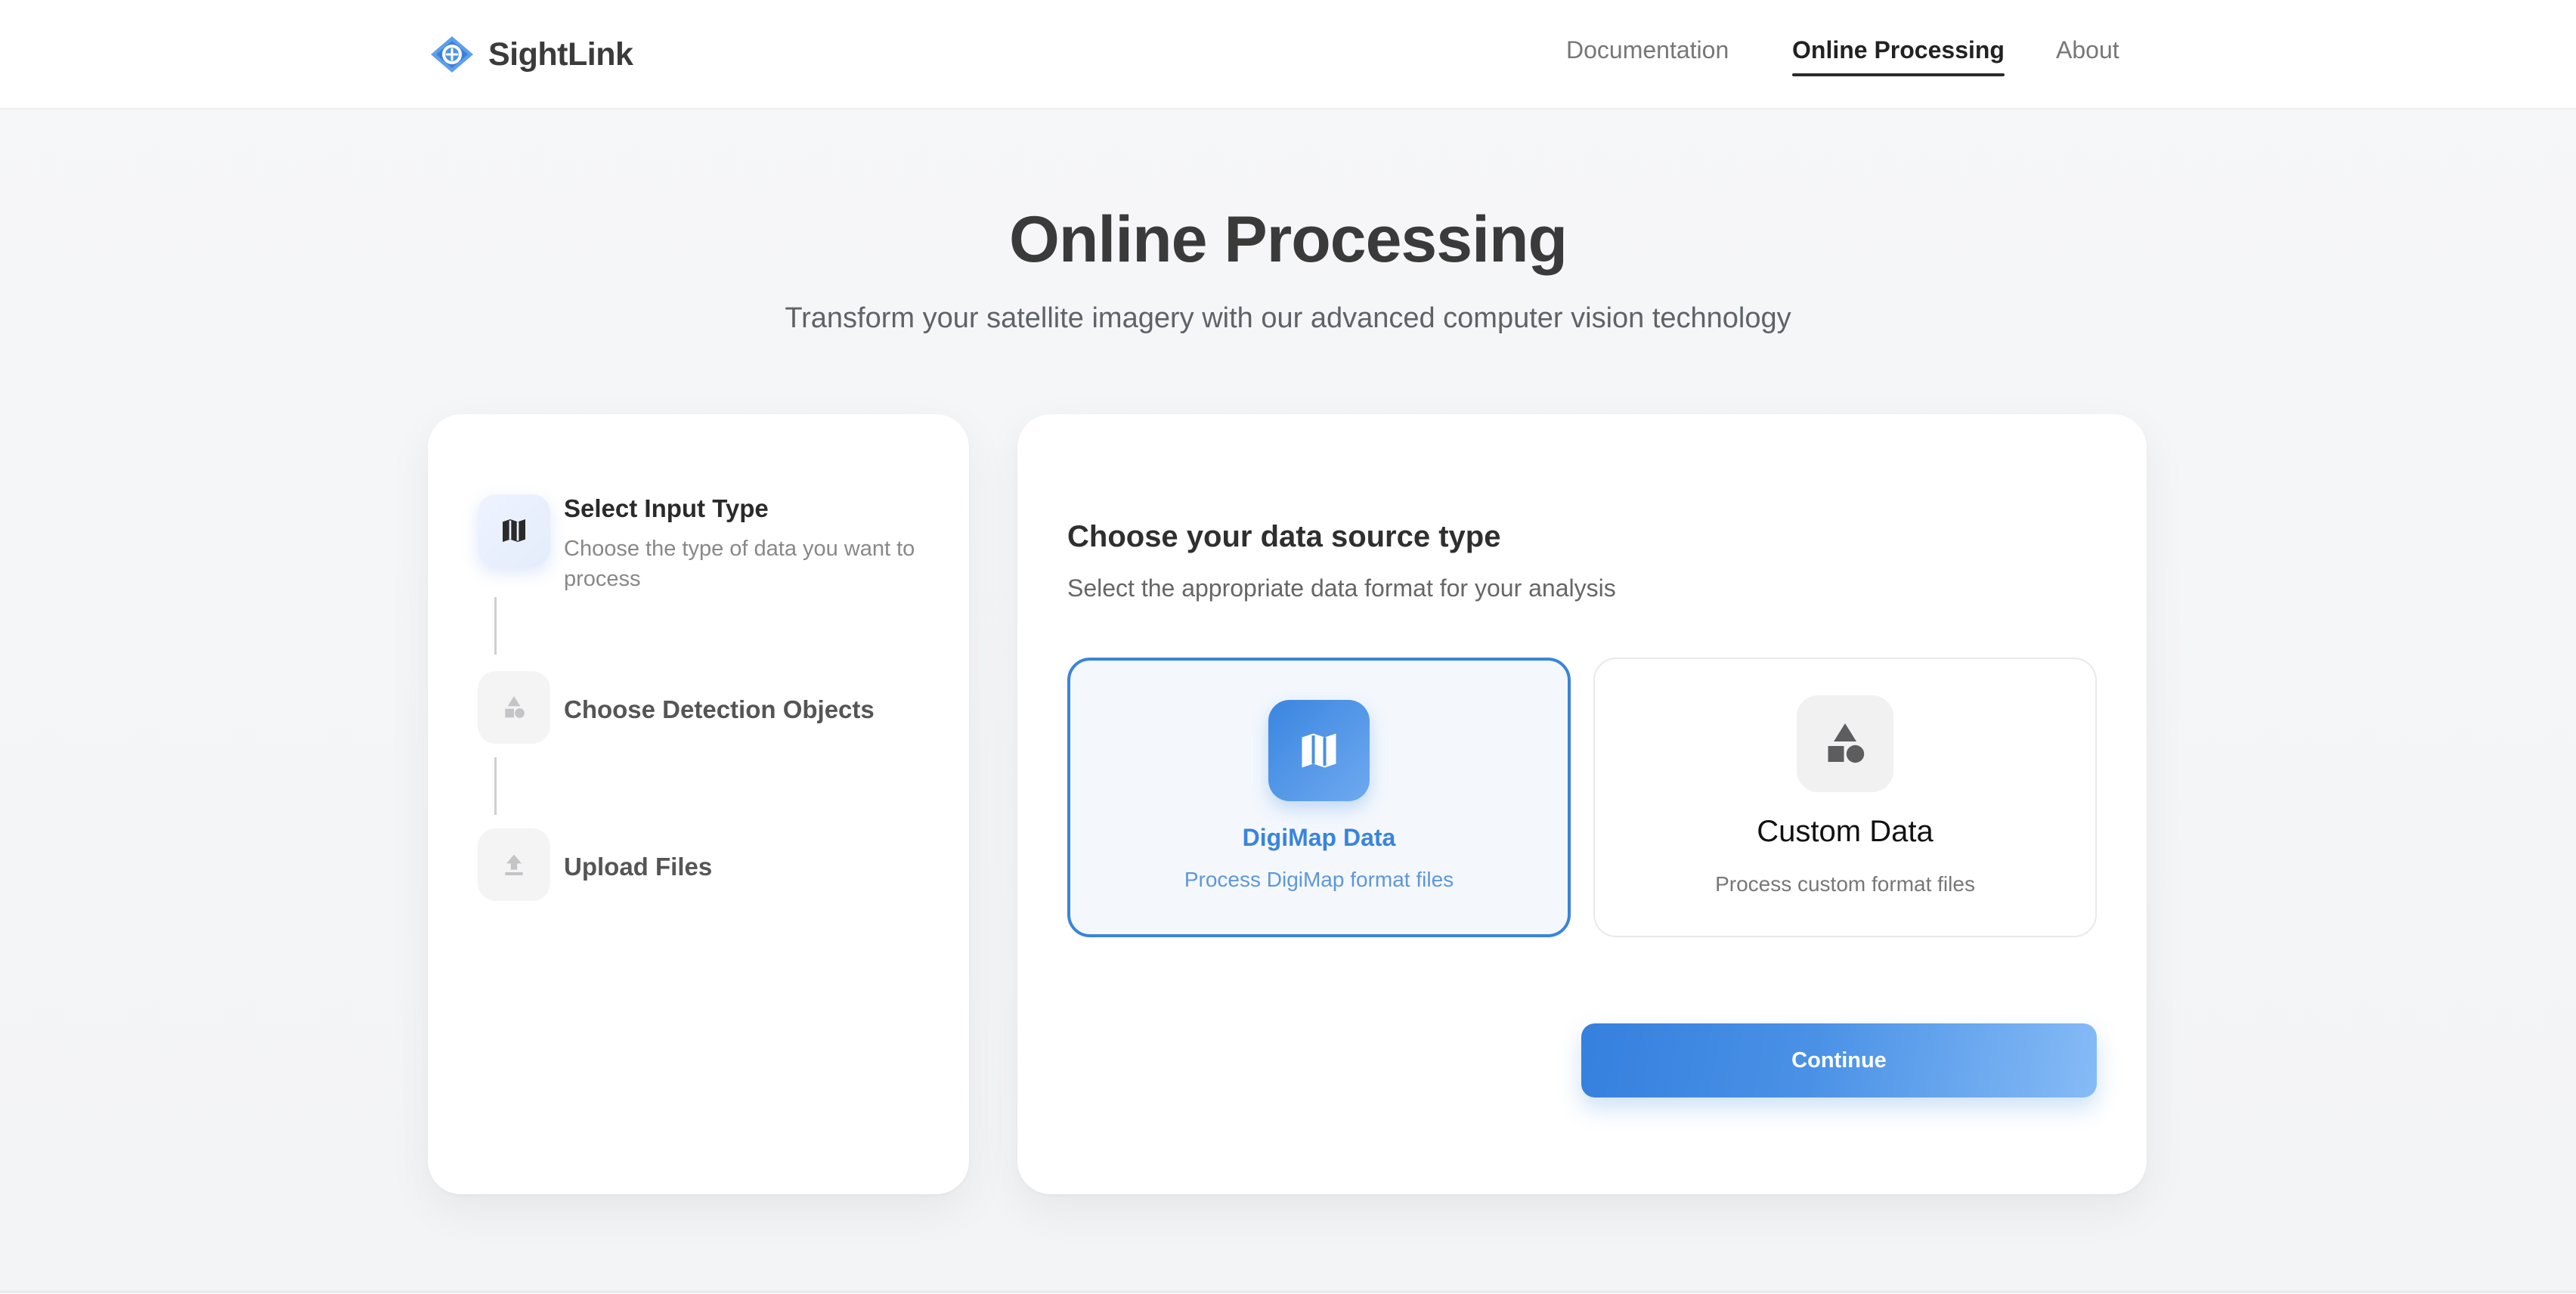  What do you see at coordinates (1319, 837) in the screenshot?
I see `option-title: DigiMap Data` at bounding box center [1319, 837].